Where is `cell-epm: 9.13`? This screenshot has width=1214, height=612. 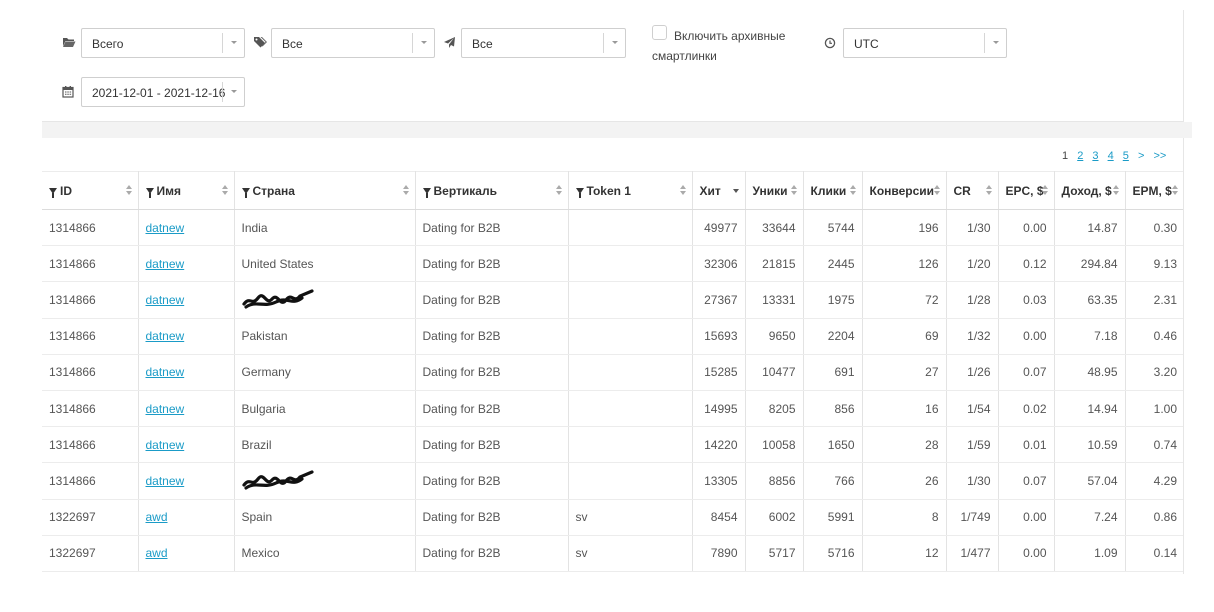
cell-epm: 9.13 is located at coordinates (1154, 264).